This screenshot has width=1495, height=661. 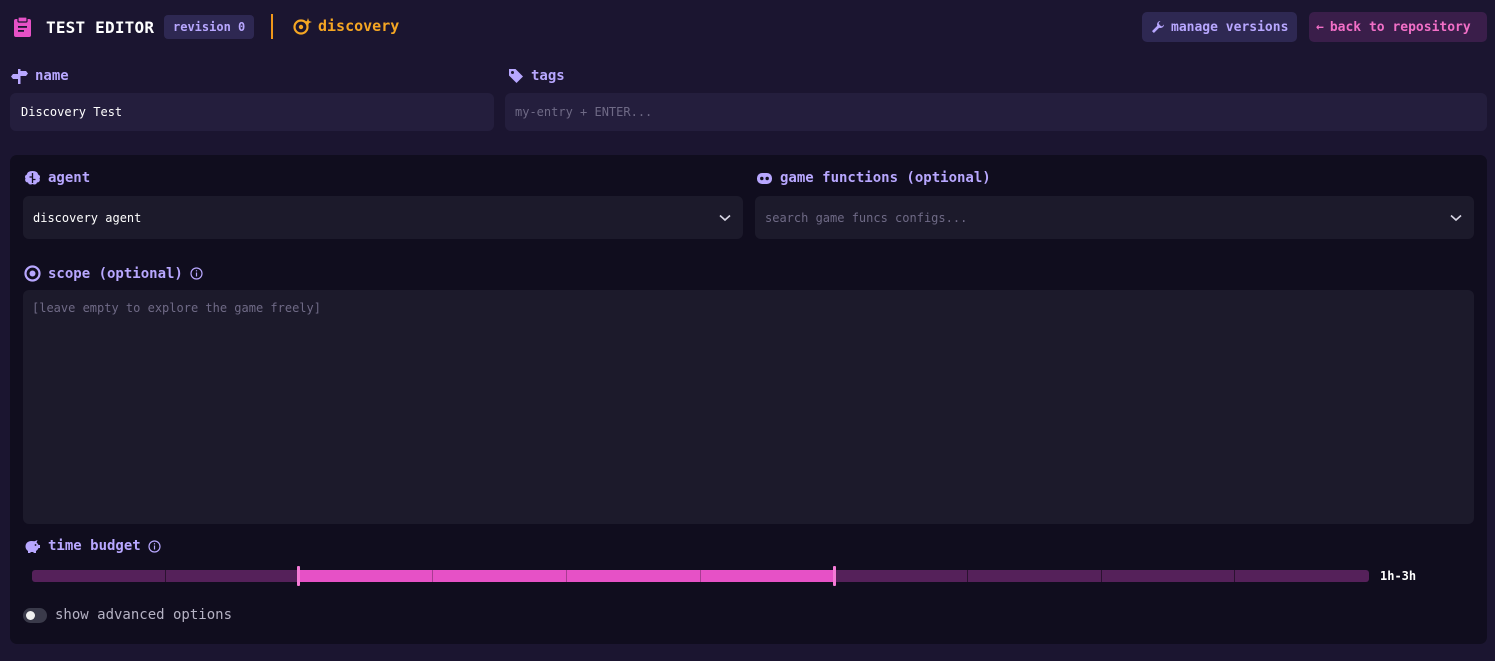 I want to click on agent-label: agent, so click(x=69, y=178).